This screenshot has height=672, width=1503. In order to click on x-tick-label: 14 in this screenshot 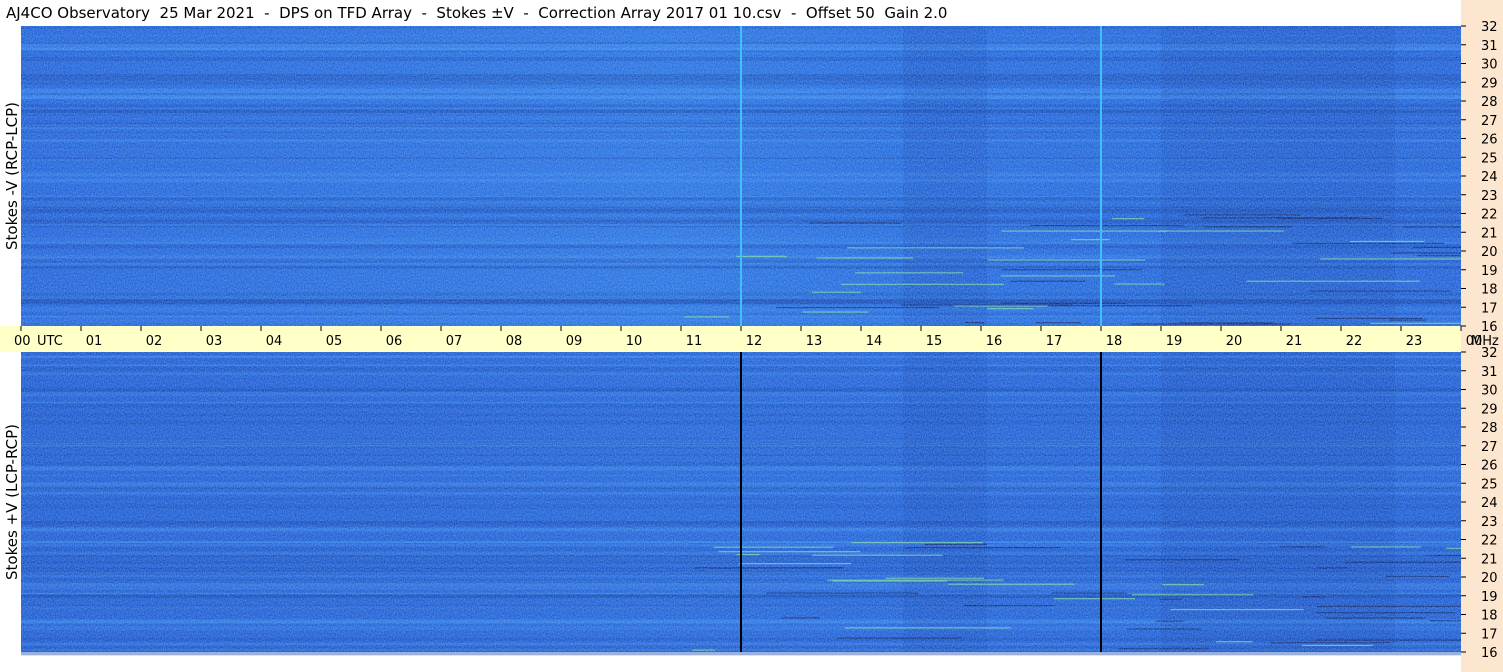, I will do `click(874, 341)`.